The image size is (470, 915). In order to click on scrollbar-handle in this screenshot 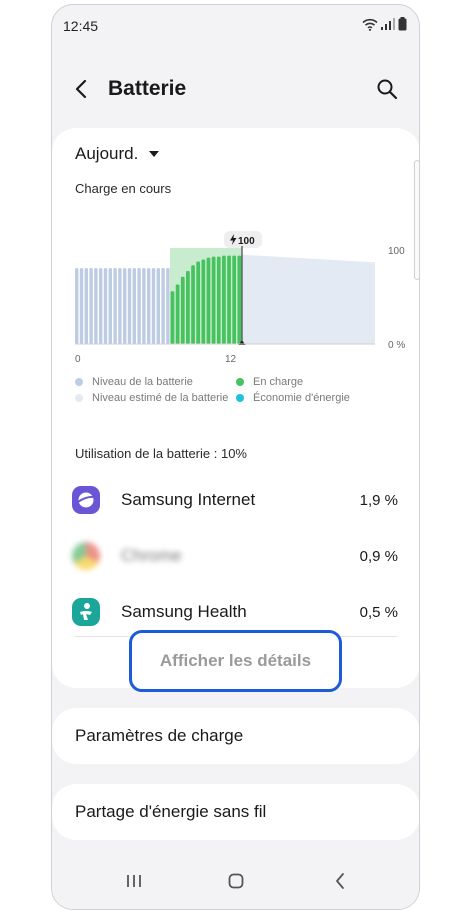, I will do `click(416, 220)`.